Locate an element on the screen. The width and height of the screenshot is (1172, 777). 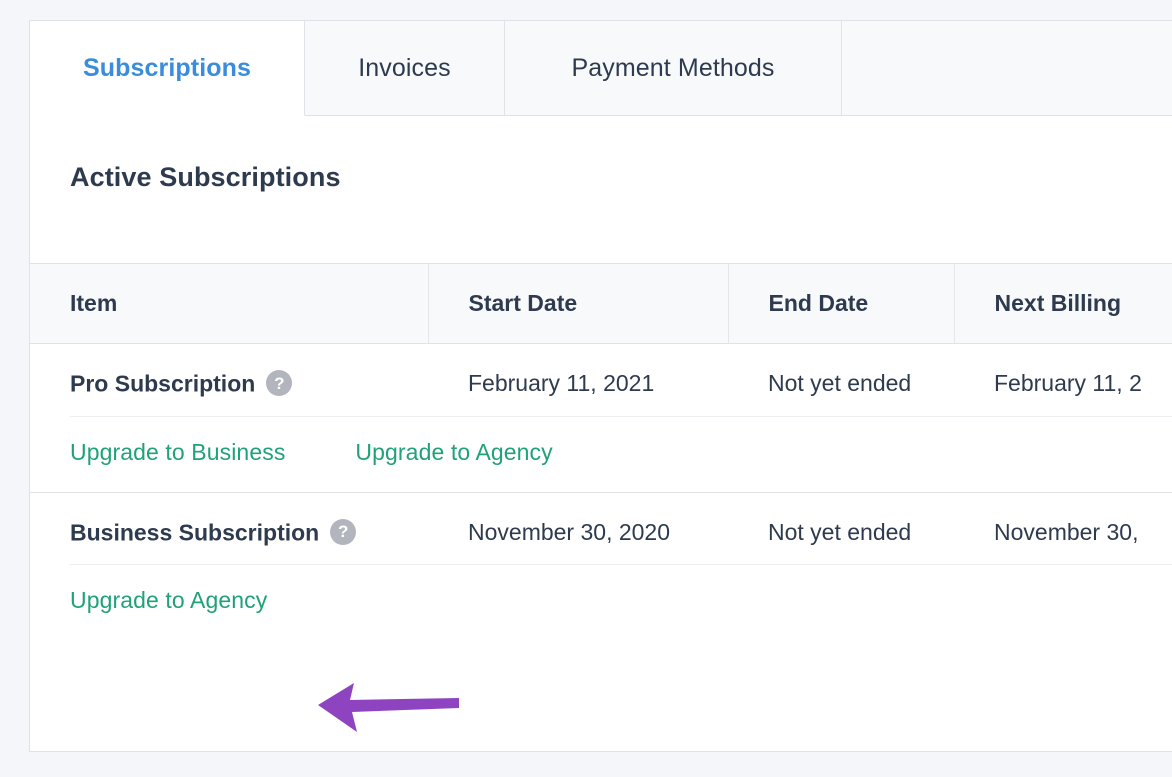
cell-start-date: February 11, 2021 is located at coordinates (561, 383).